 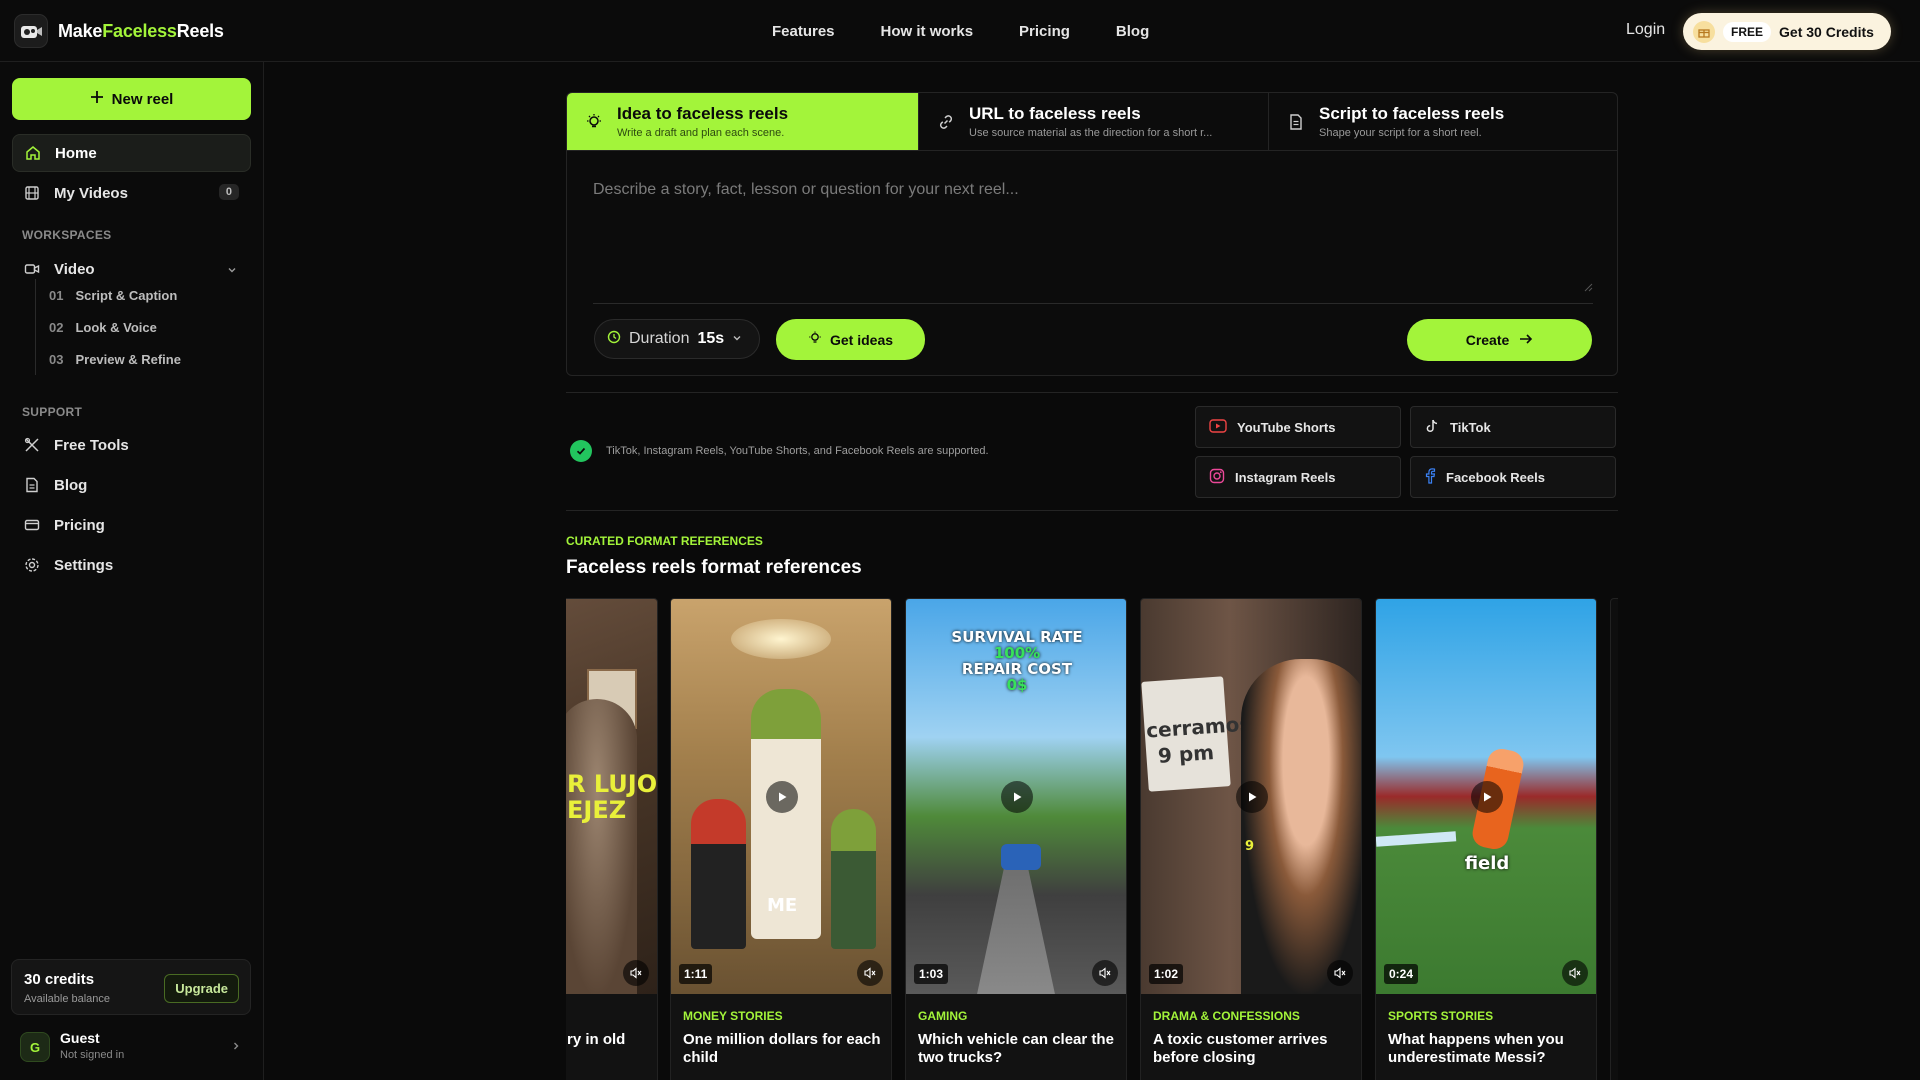 I want to click on thumbnail-caption-line: SURVIVAL RATE, so click(x=1017, y=637).